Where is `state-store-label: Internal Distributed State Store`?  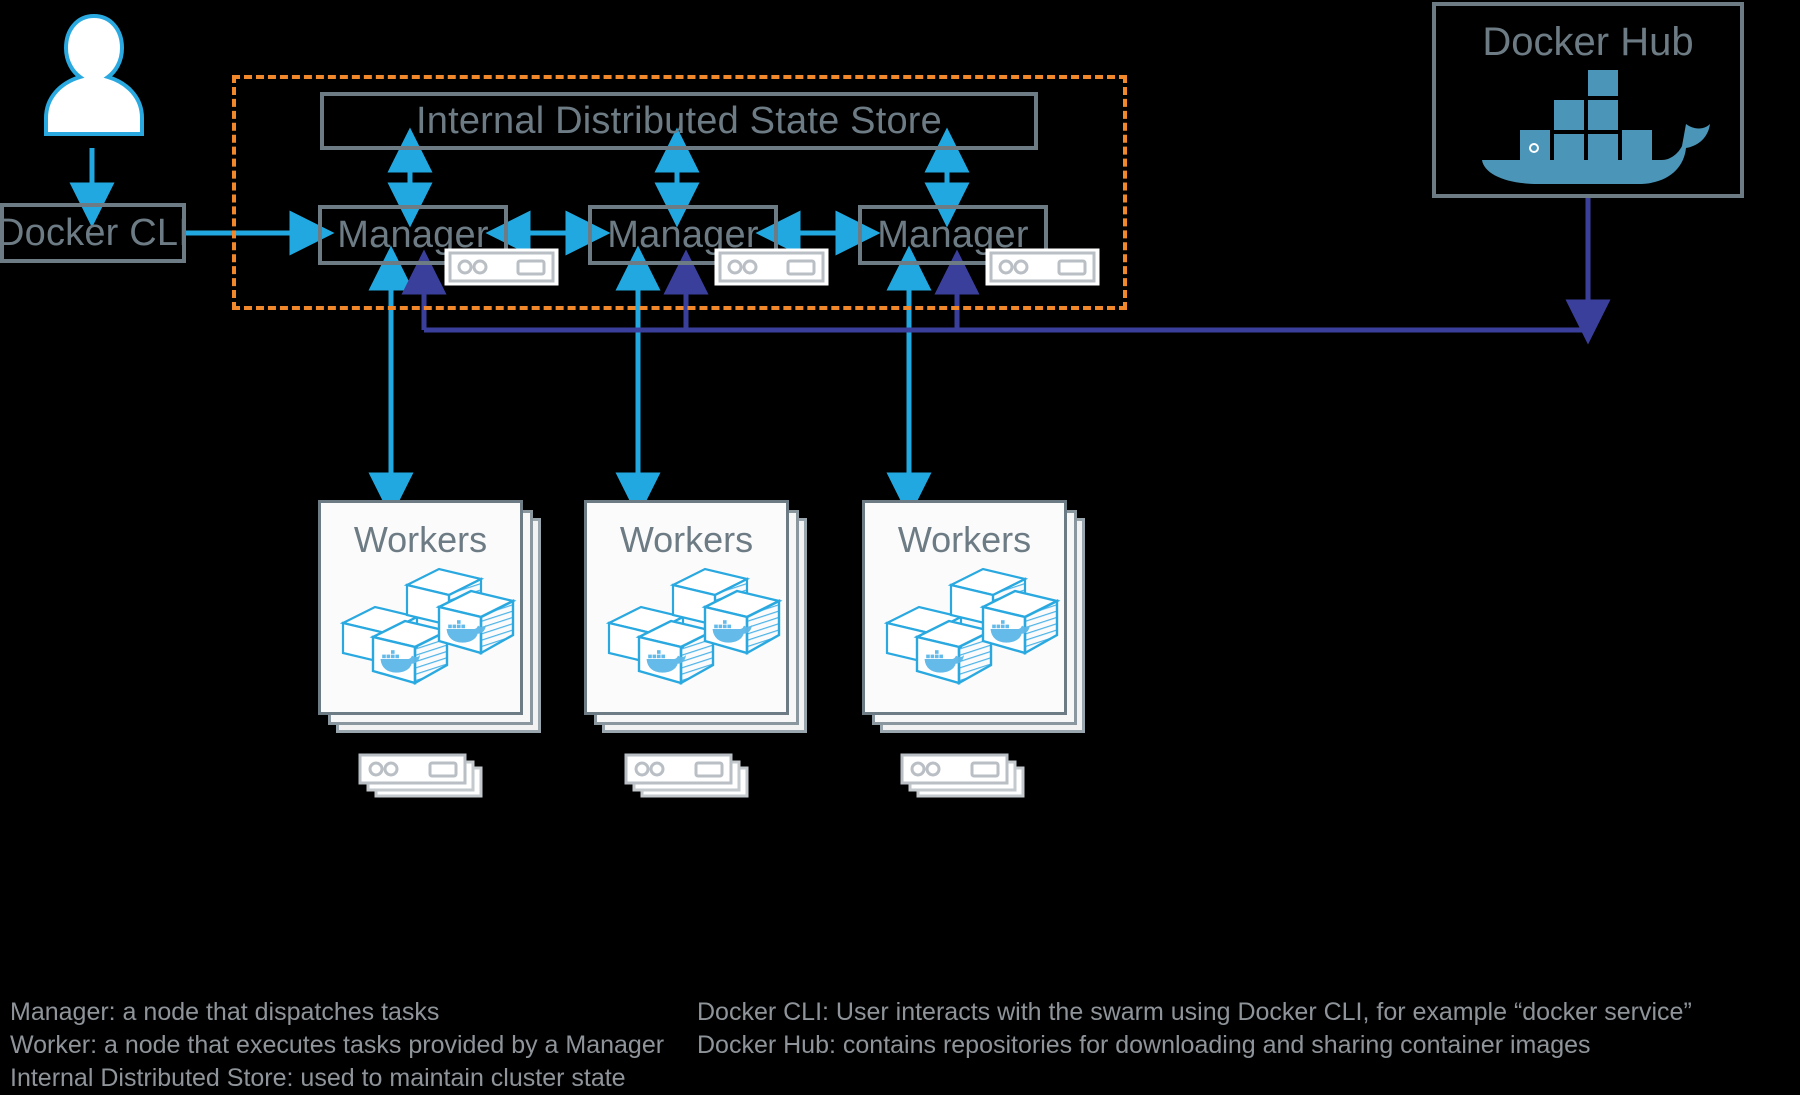
state-store-label: Internal Distributed State Store is located at coordinates (678, 121).